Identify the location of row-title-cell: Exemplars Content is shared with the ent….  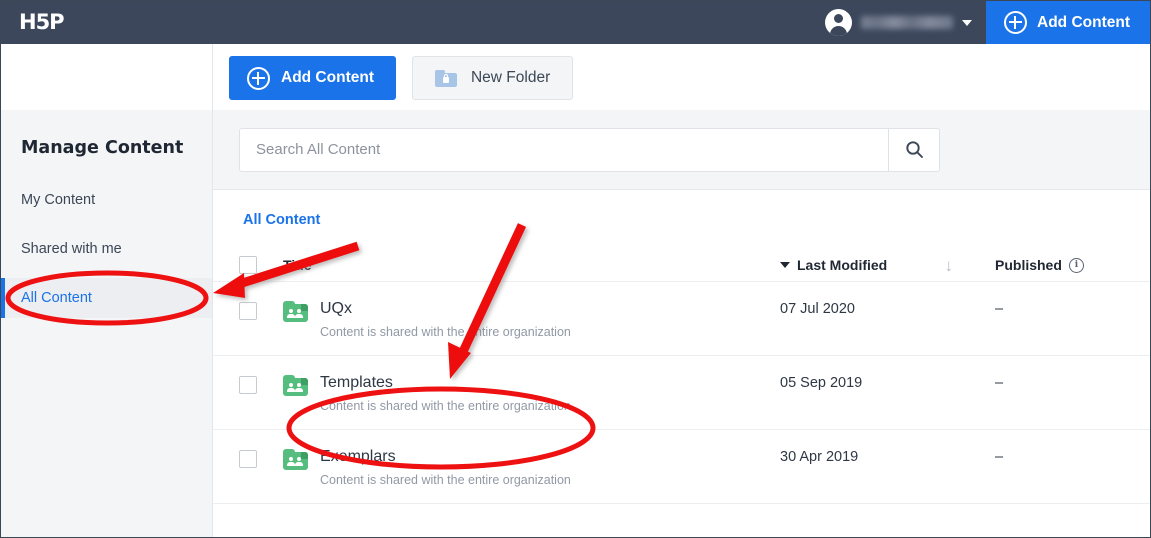
(531, 467).